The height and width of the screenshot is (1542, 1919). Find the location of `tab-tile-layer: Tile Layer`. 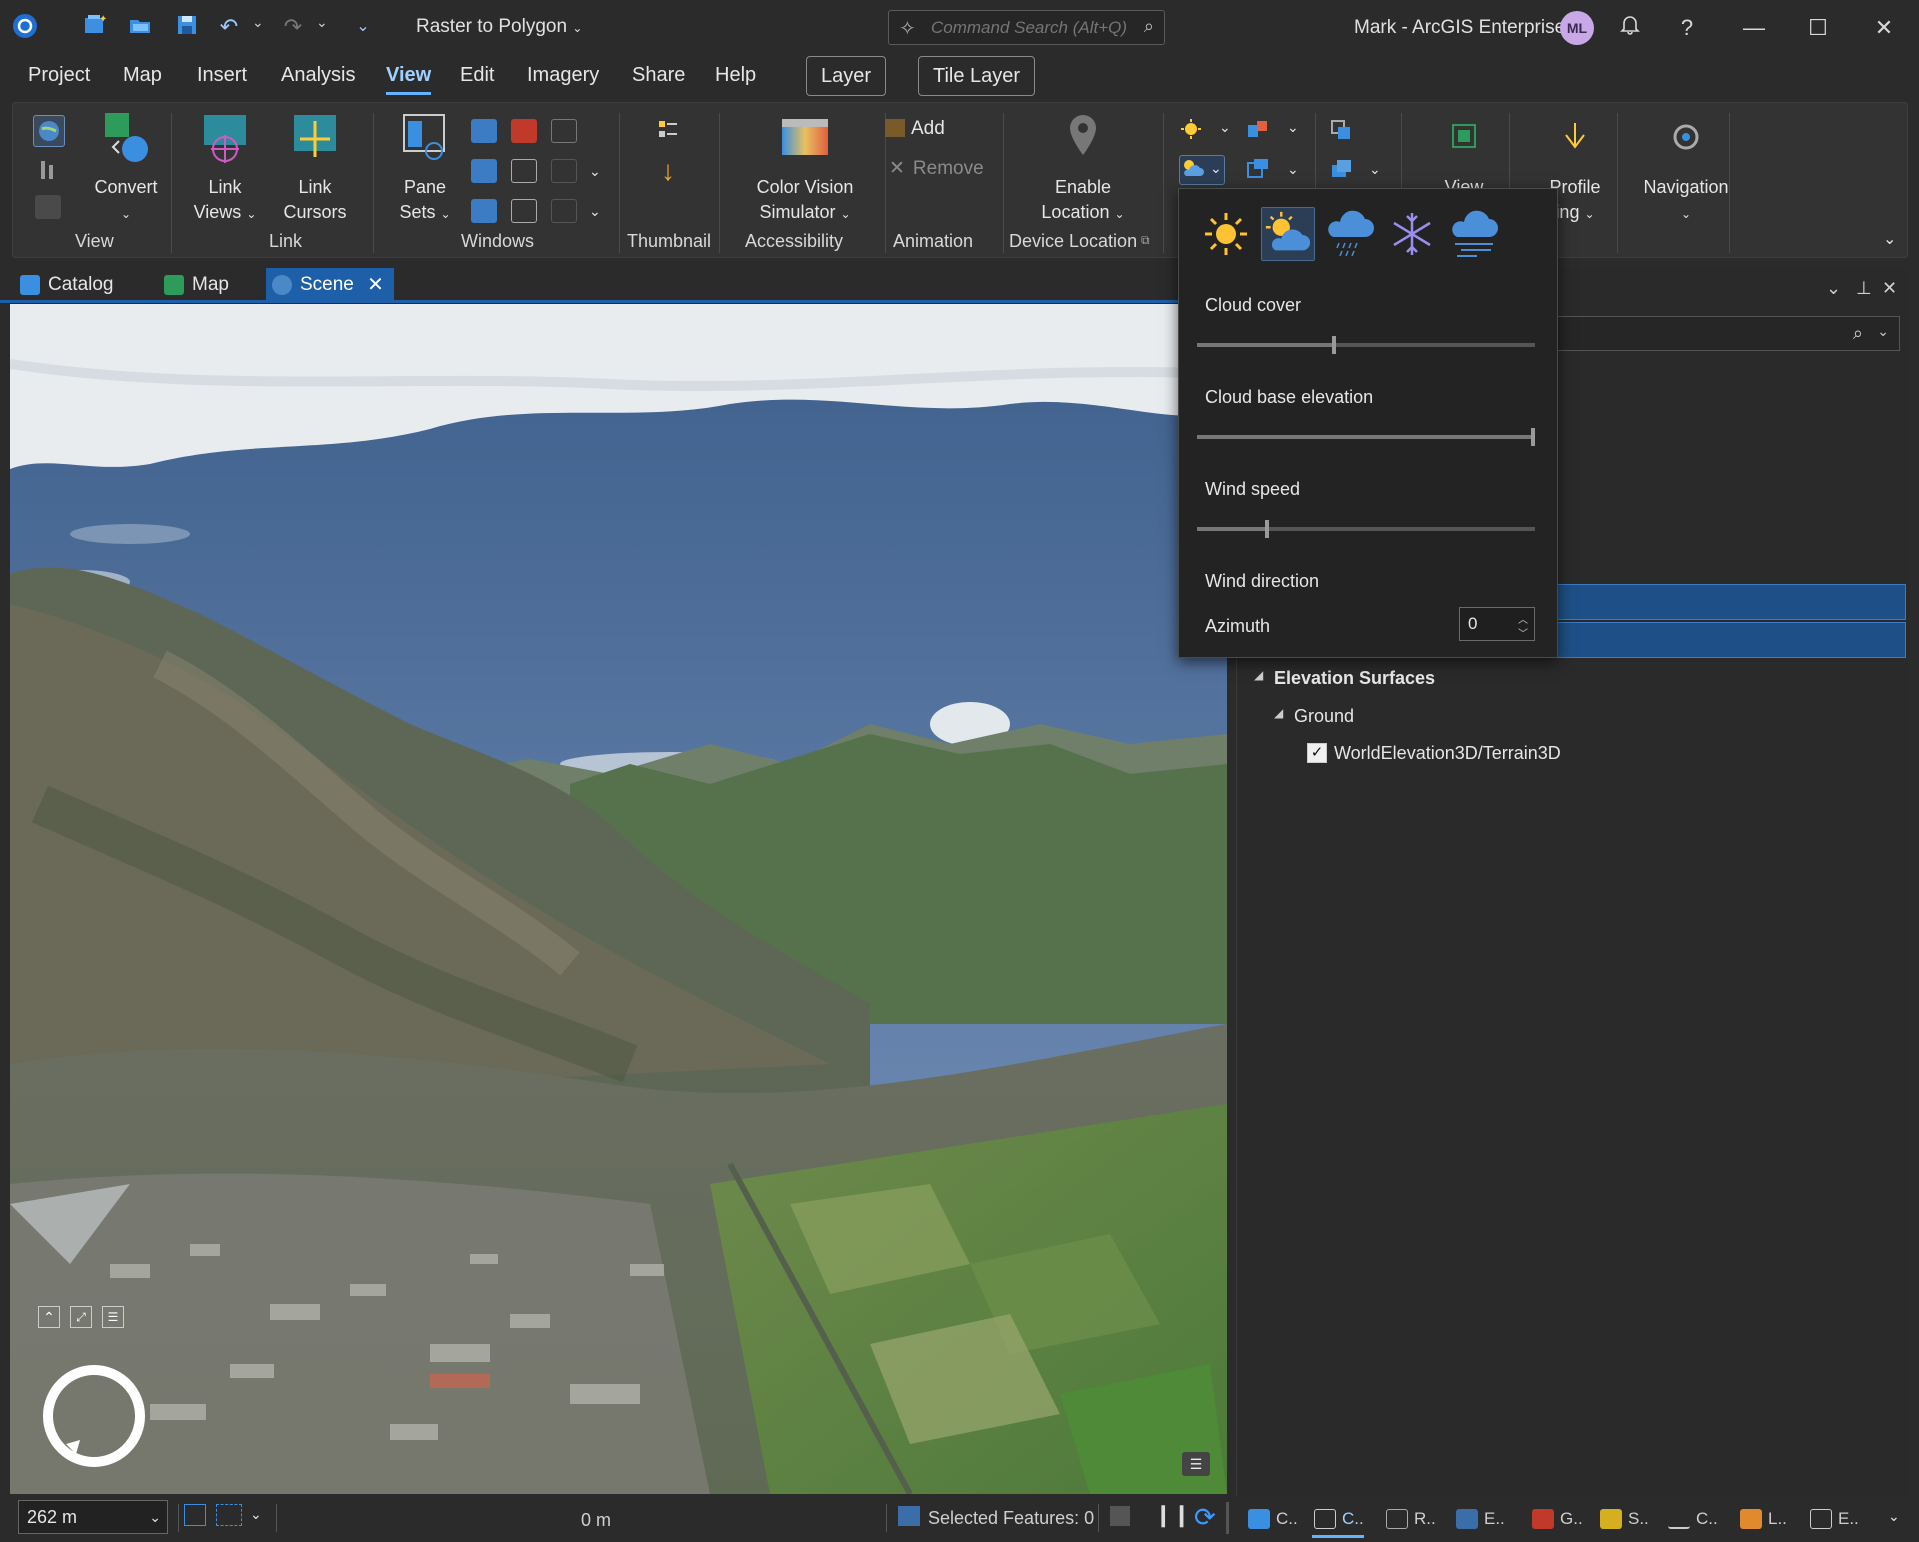

tab-tile-layer: Tile Layer is located at coordinates (977, 76).